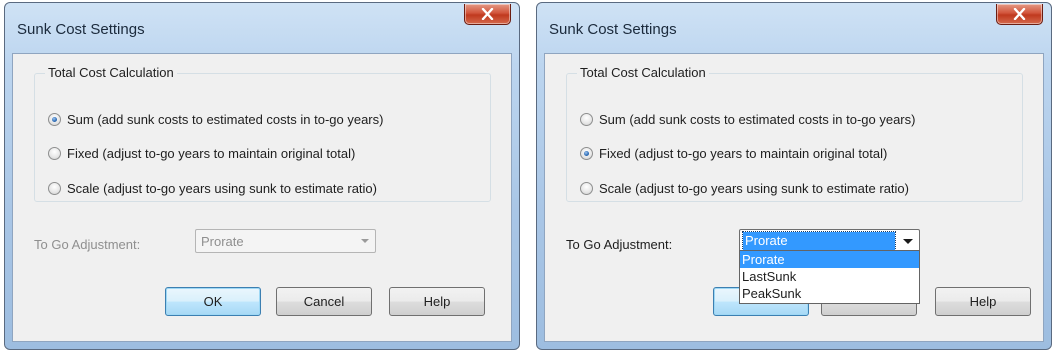  Describe the element at coordinates (829, 259) in the screenshot. I see `dropdown-option: Prorate` at that location.